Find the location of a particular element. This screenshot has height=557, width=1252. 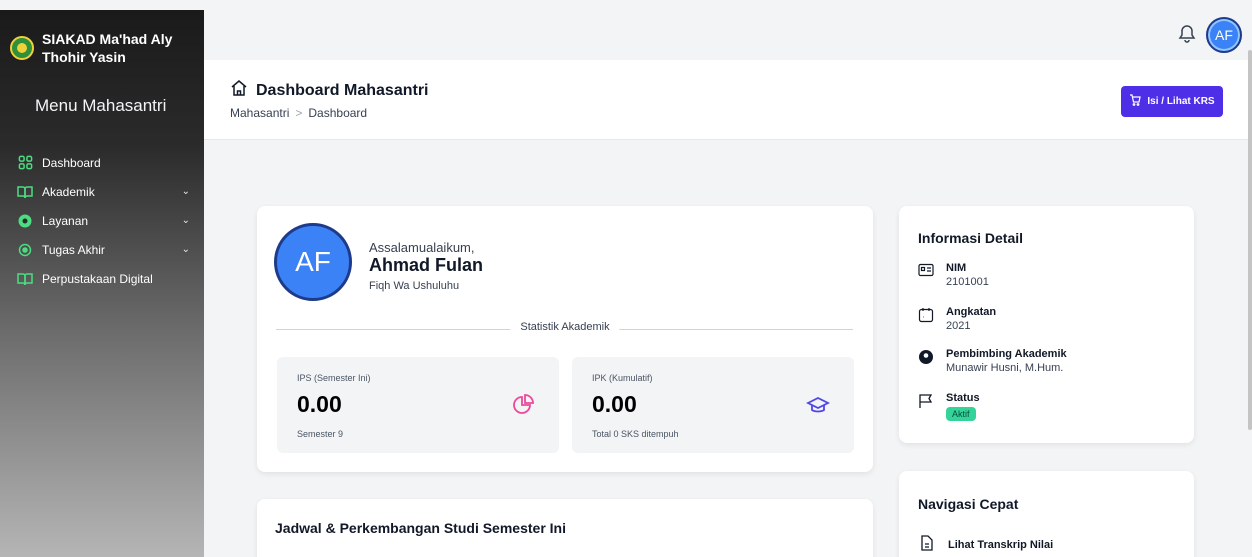

gear-icon is located at coordinates (25, 221).